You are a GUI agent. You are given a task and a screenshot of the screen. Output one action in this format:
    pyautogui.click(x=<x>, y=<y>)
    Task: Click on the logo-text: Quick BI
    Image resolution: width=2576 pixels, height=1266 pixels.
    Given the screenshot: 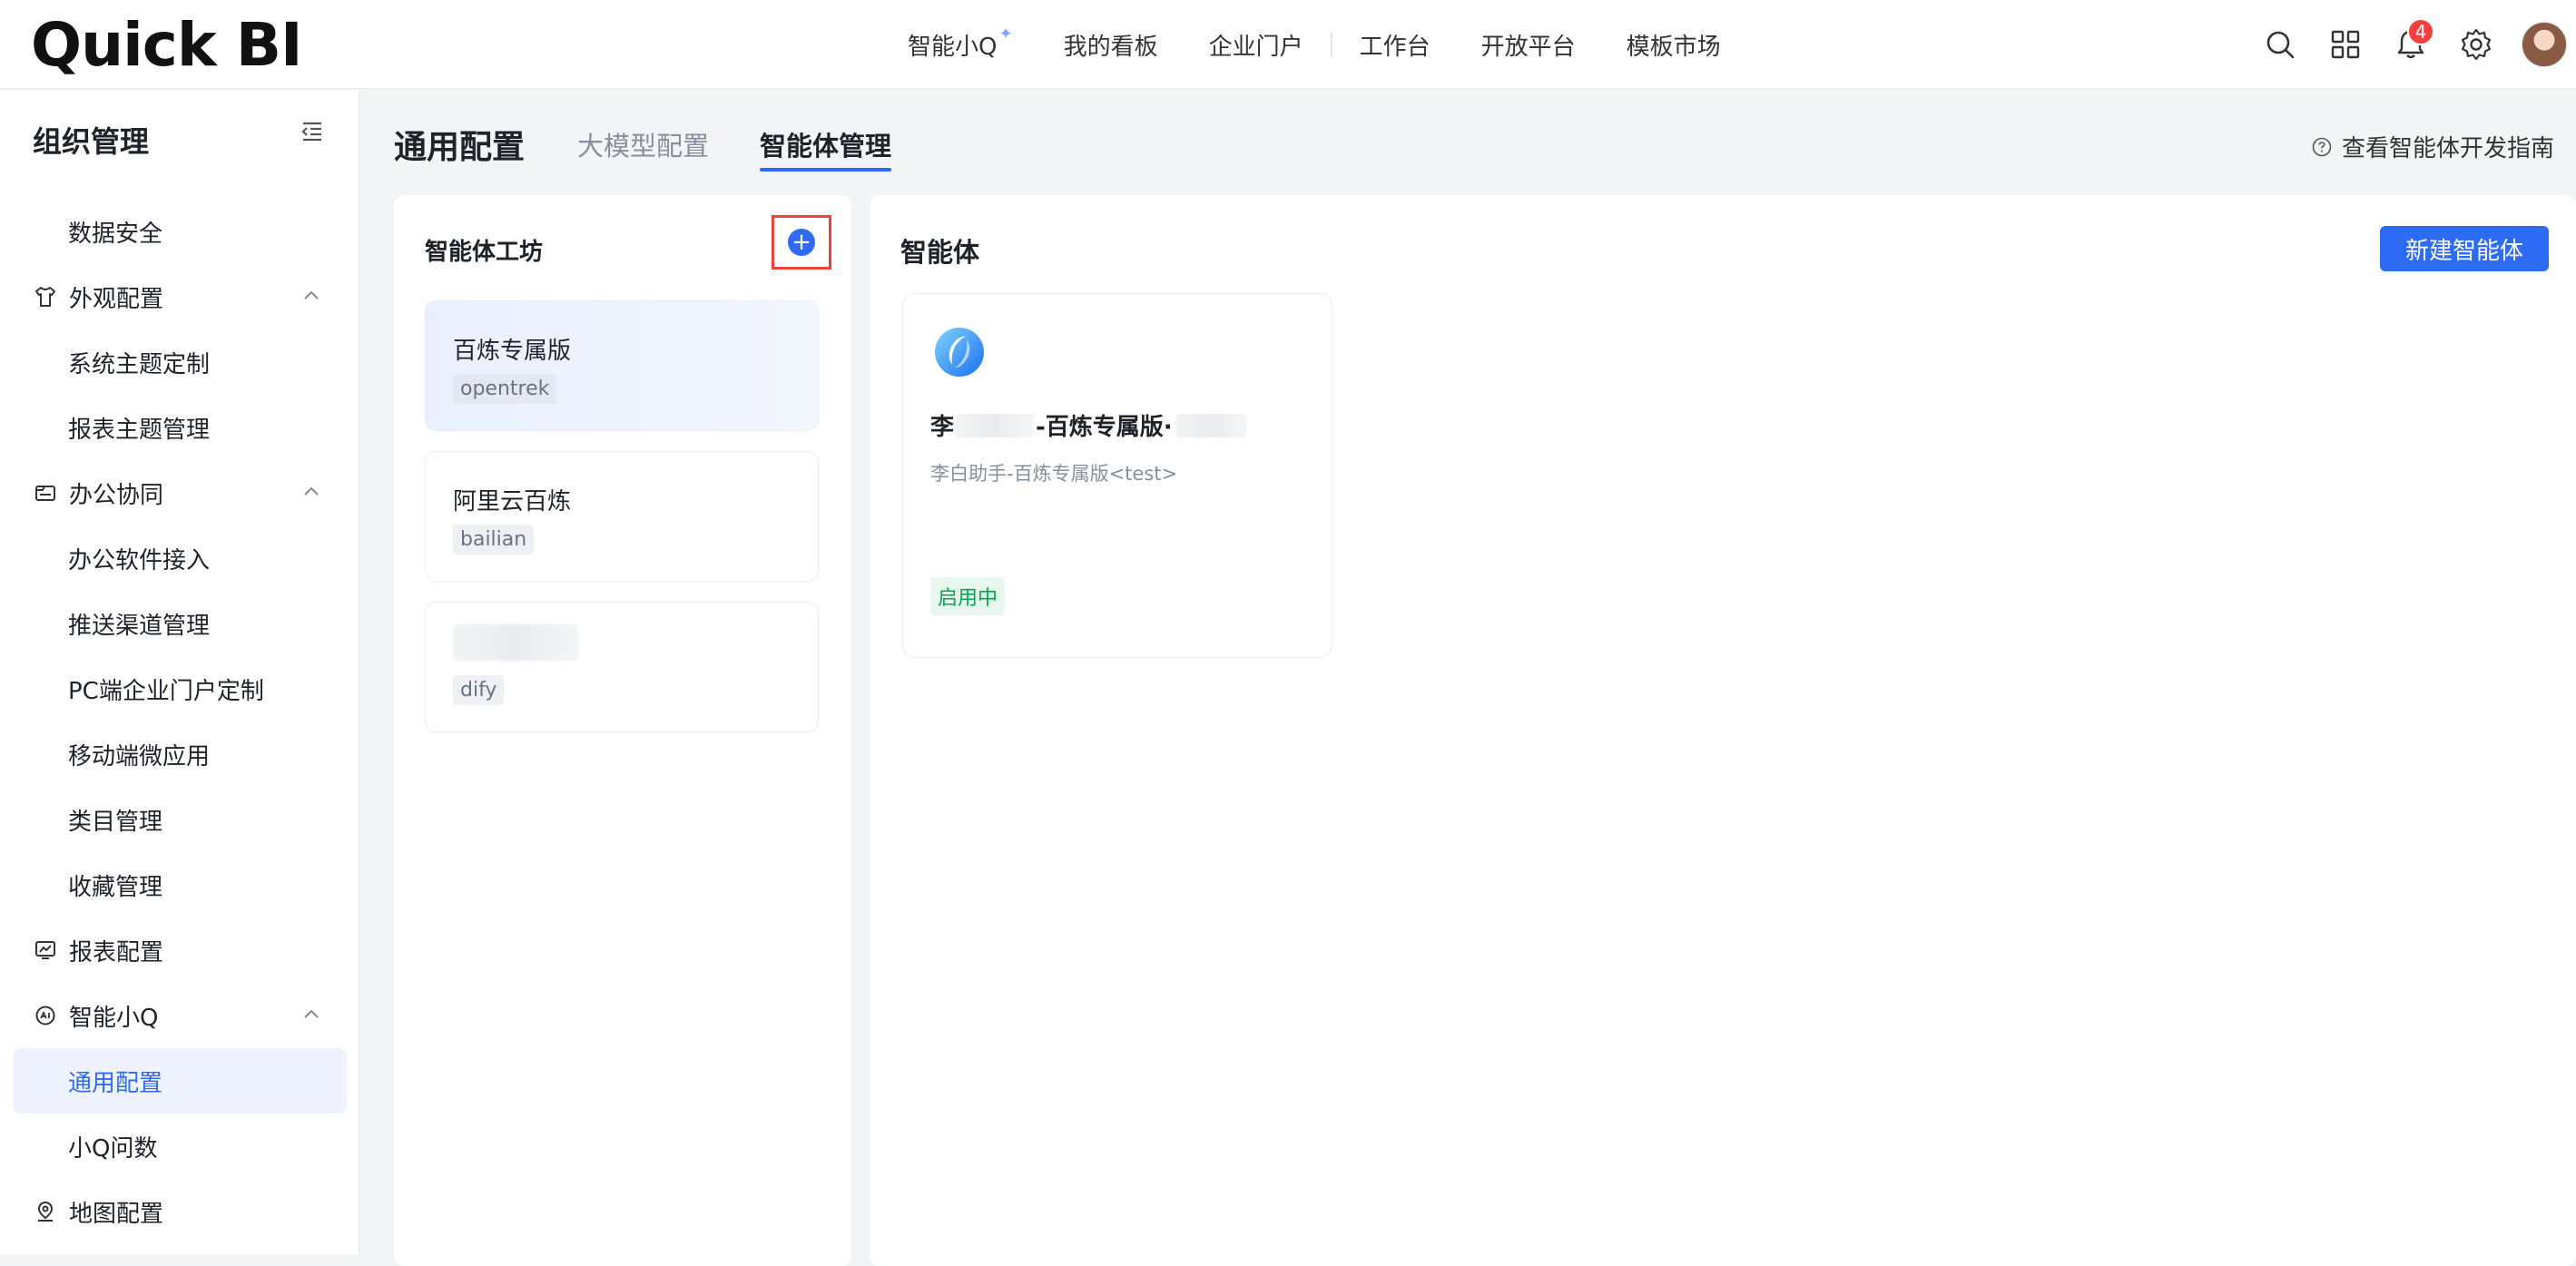 What is the action you would take?
    pyautogui.click(x=167, y=44)
    